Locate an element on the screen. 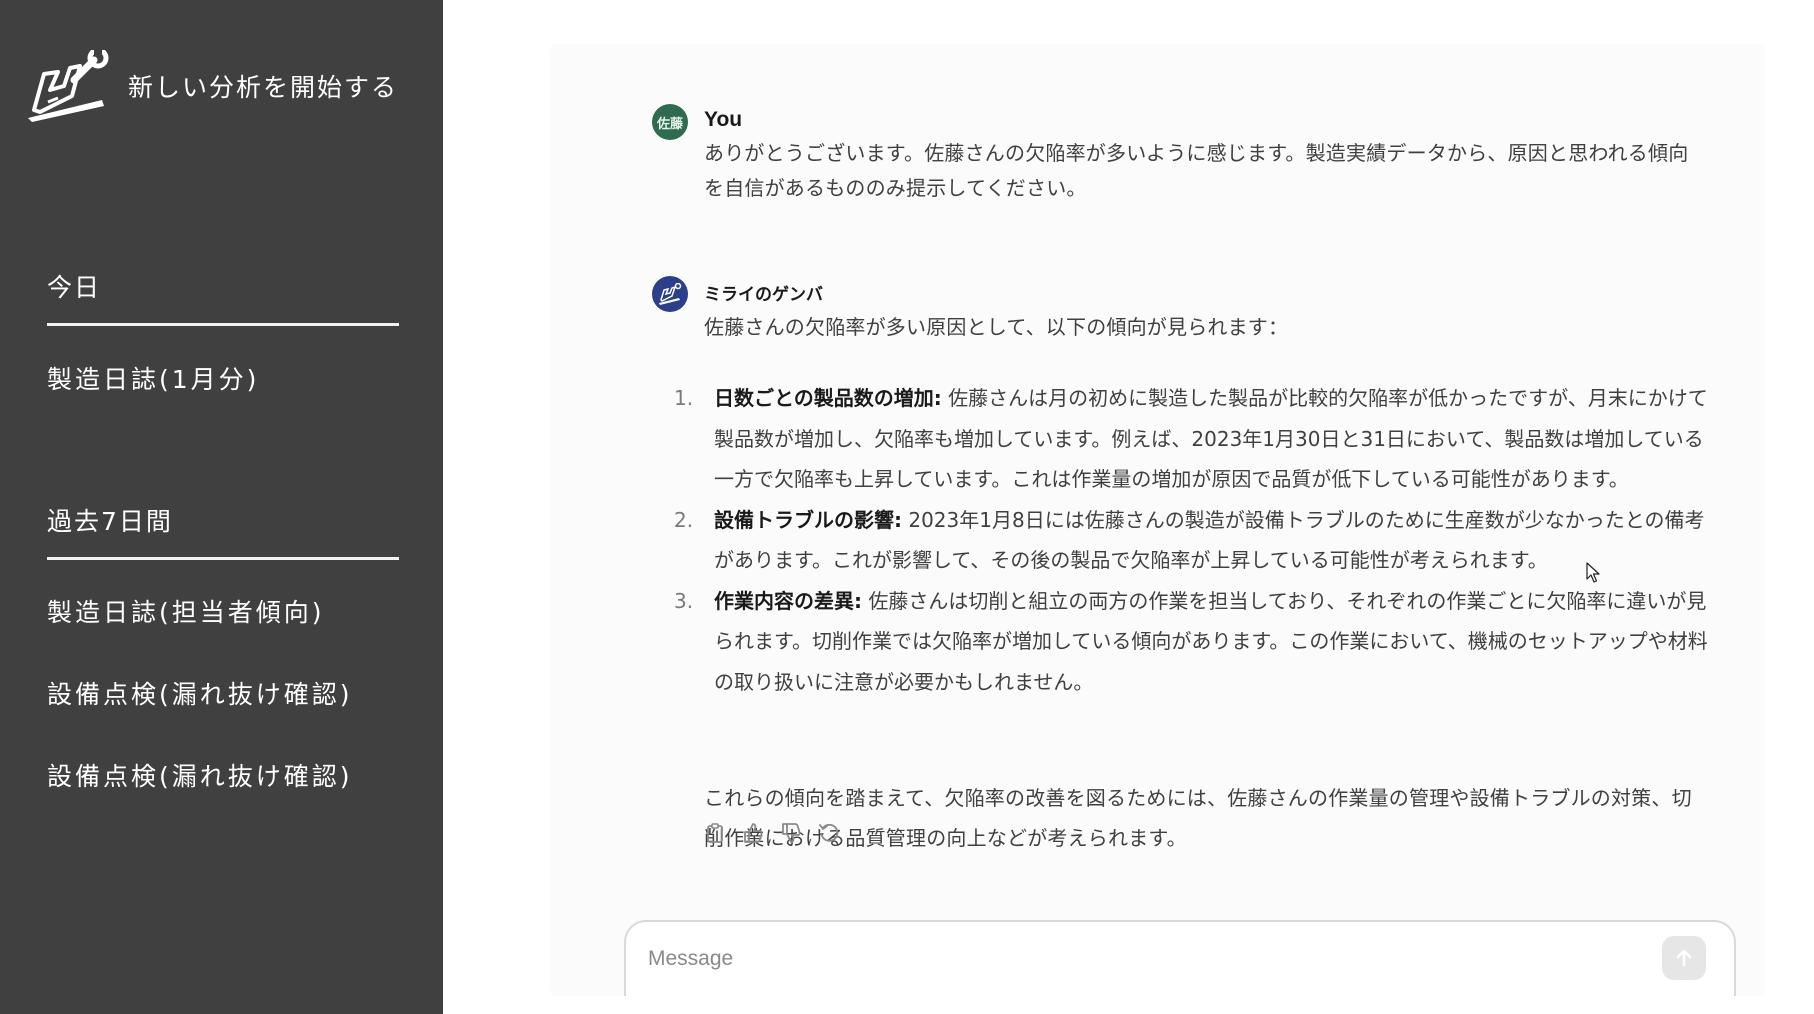 Image resolution: width=1814 pixels, height=1014 pixels. assistant-avatar is located at coordinates (670, 294).